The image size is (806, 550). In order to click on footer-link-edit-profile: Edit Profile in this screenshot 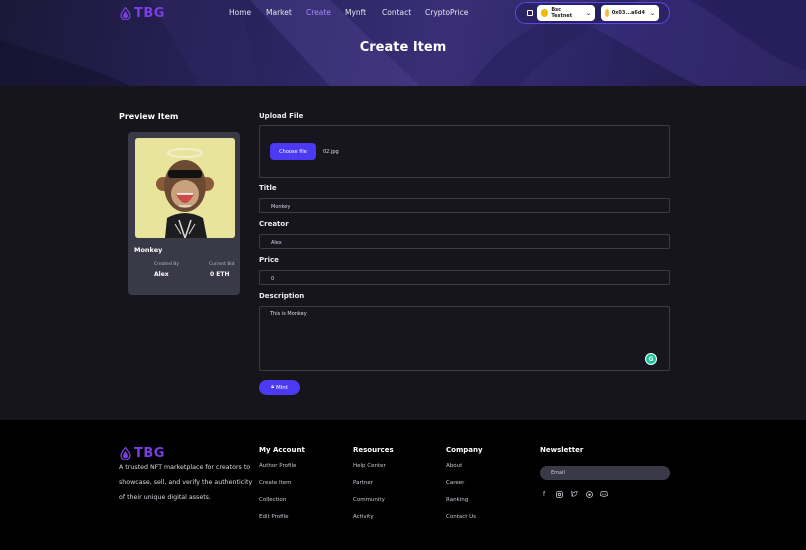, I will do `click(274, 517)`.